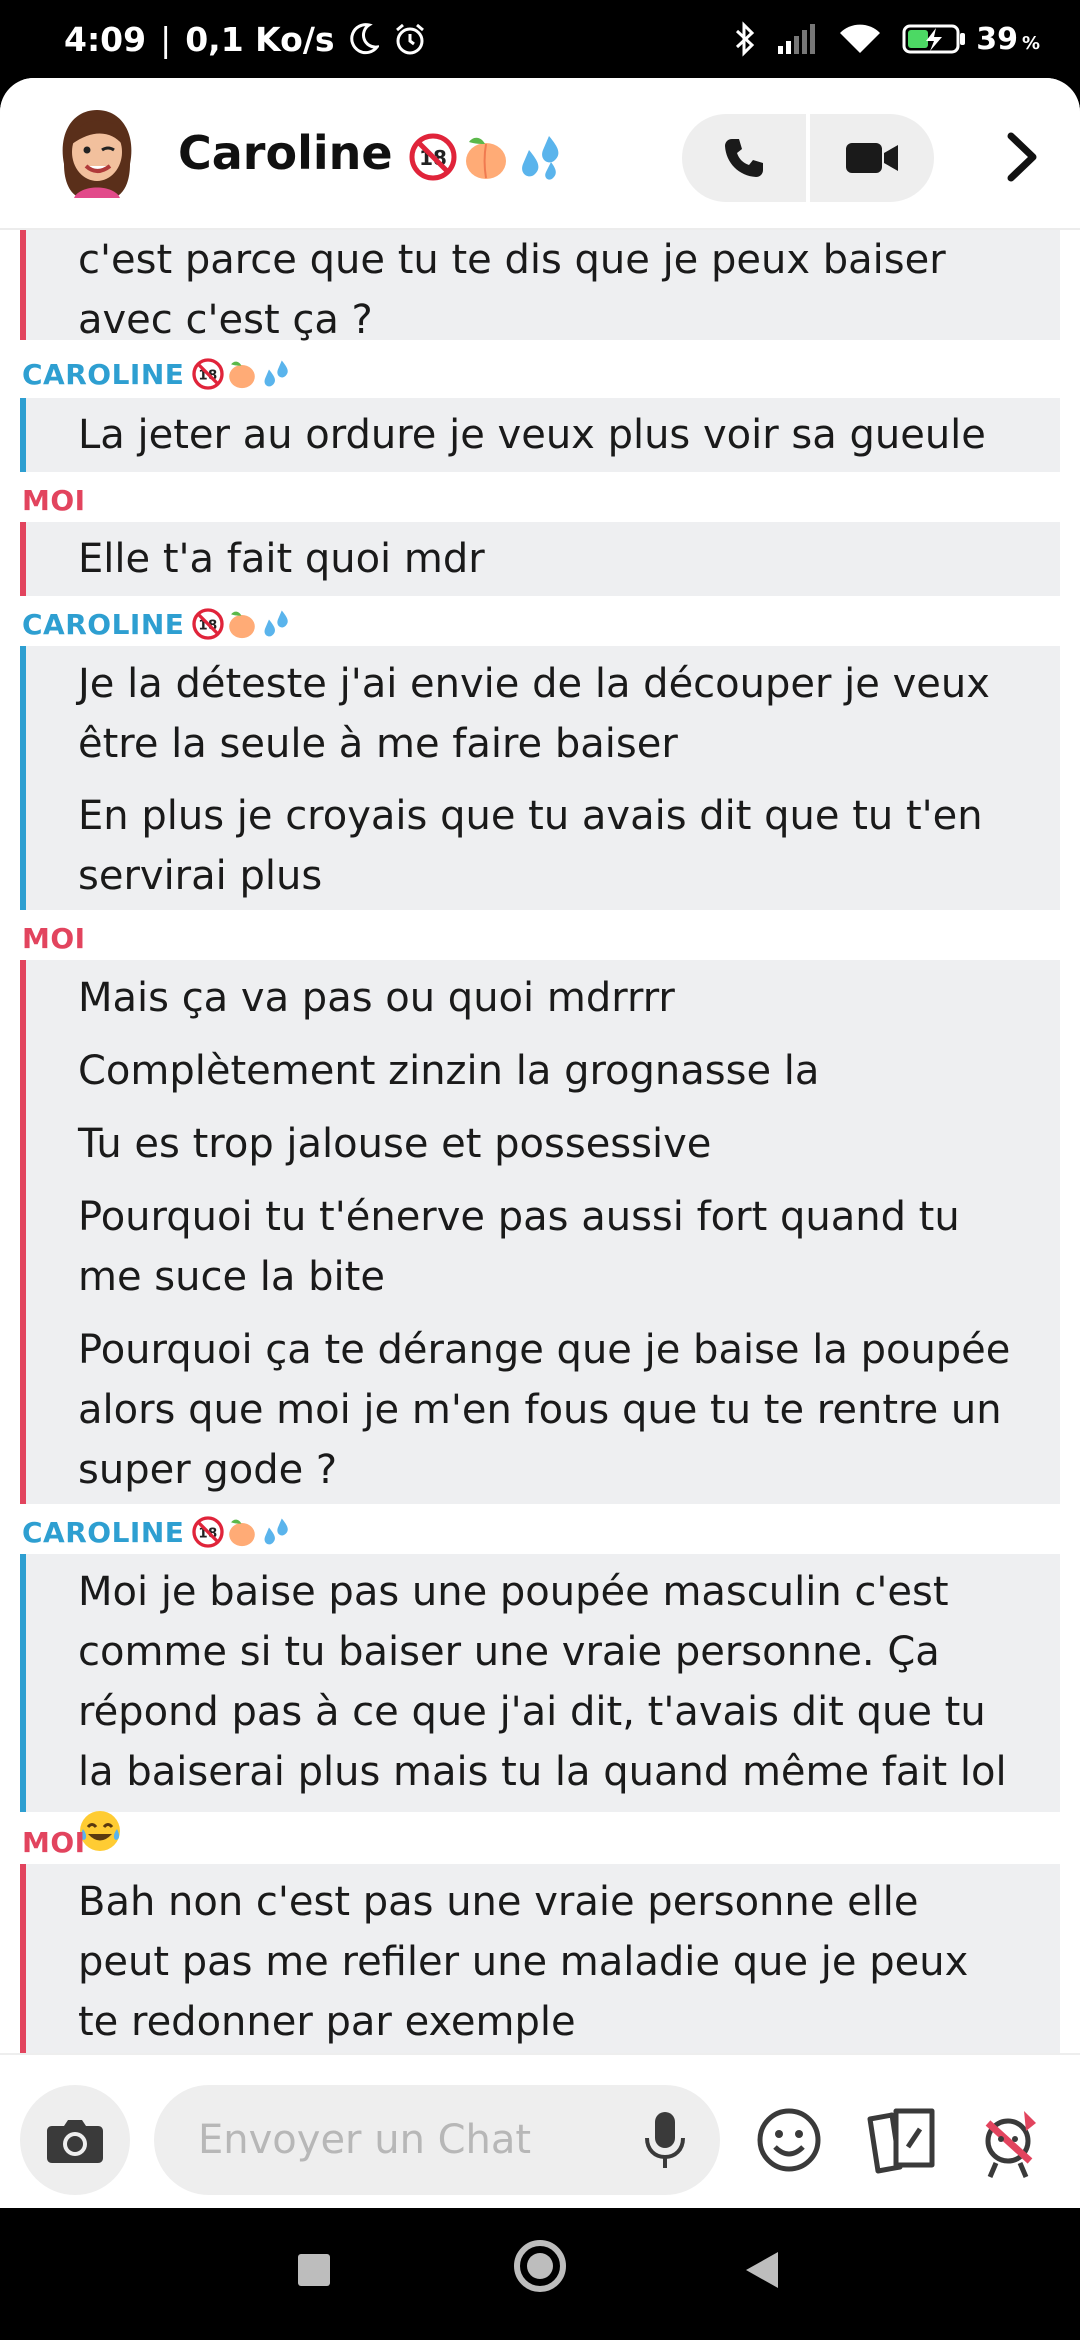 The height and width of the screenshot is (2340, 1080). I want to click on bitmoji-icon, so click(1010, 2144).